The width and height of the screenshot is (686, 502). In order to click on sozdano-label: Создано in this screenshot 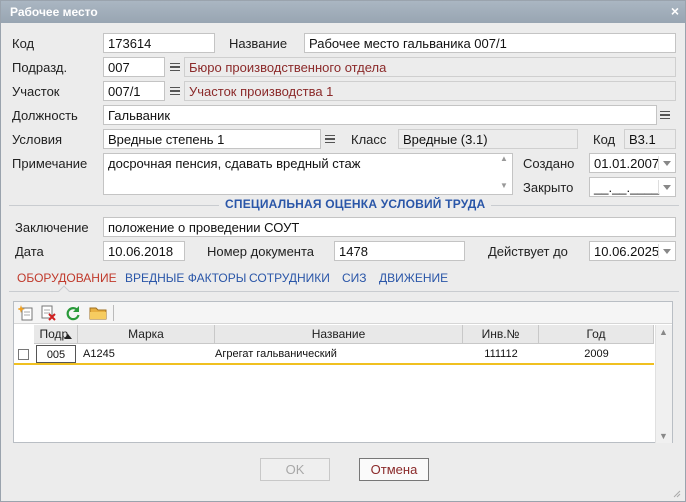, I will do `click(549, 163)`.